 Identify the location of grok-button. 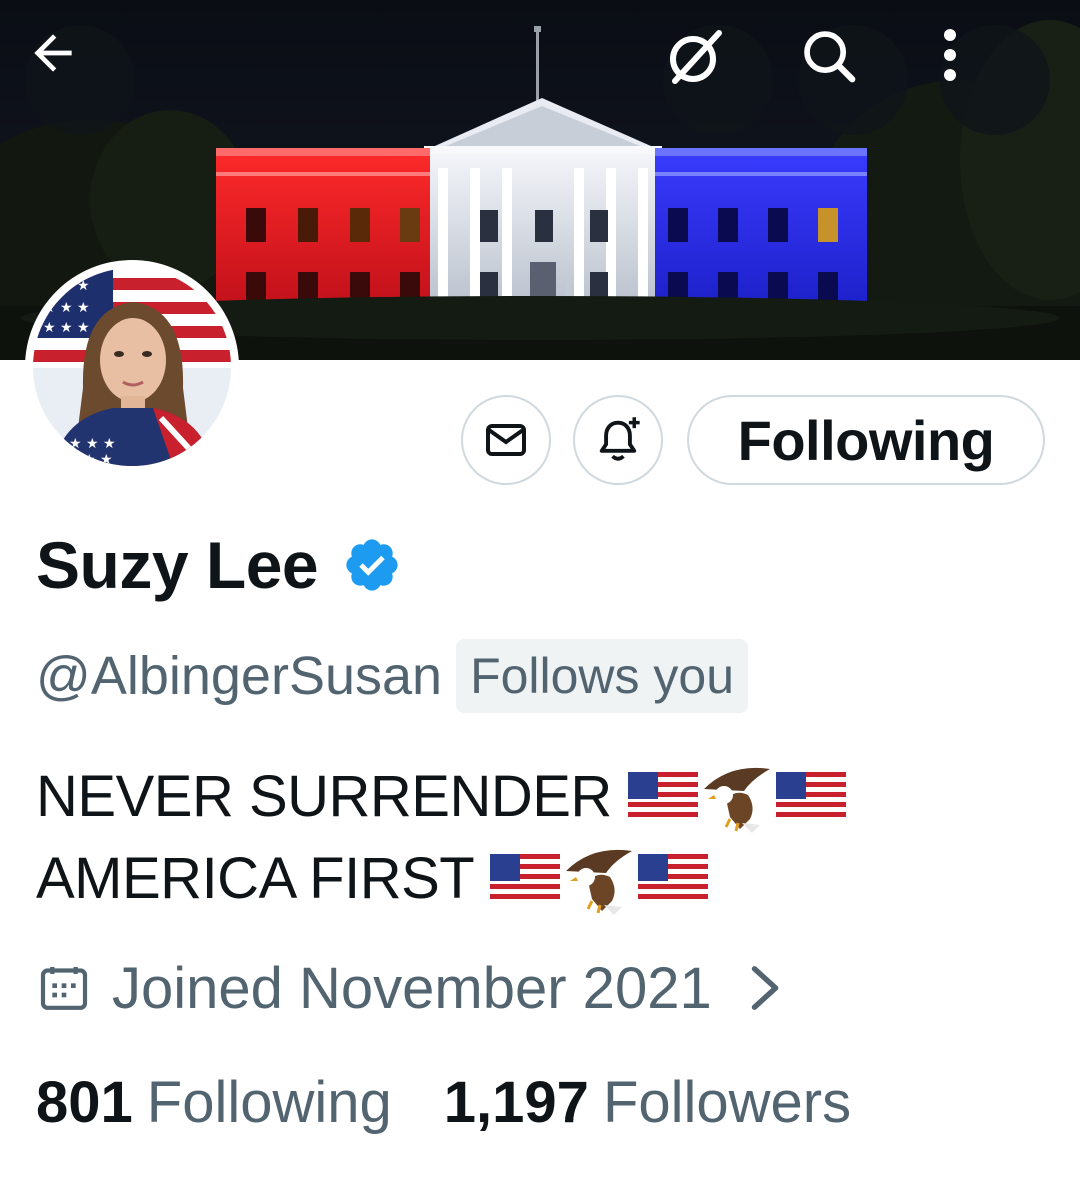
(718, 80).